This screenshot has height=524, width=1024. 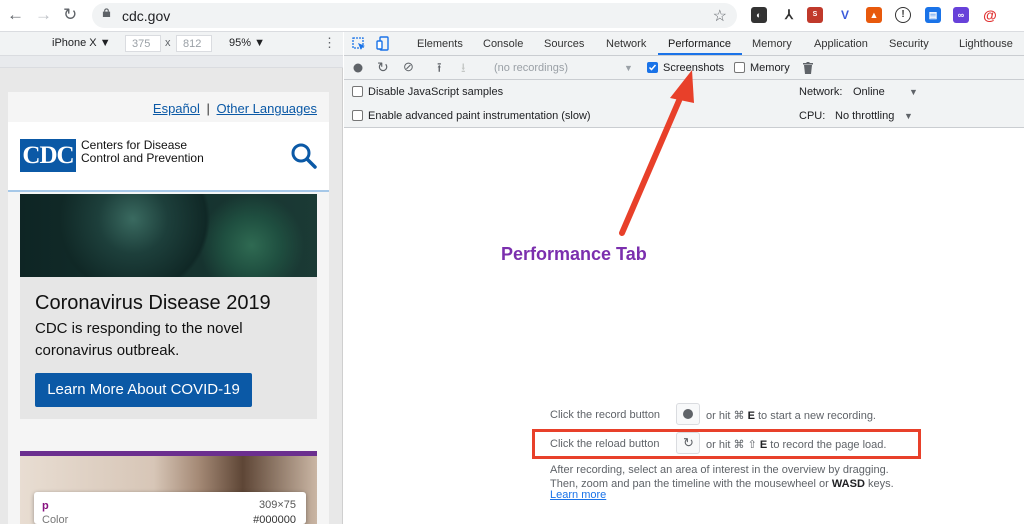 I want to click on memory-checkbox, so click(x=739, y=67).